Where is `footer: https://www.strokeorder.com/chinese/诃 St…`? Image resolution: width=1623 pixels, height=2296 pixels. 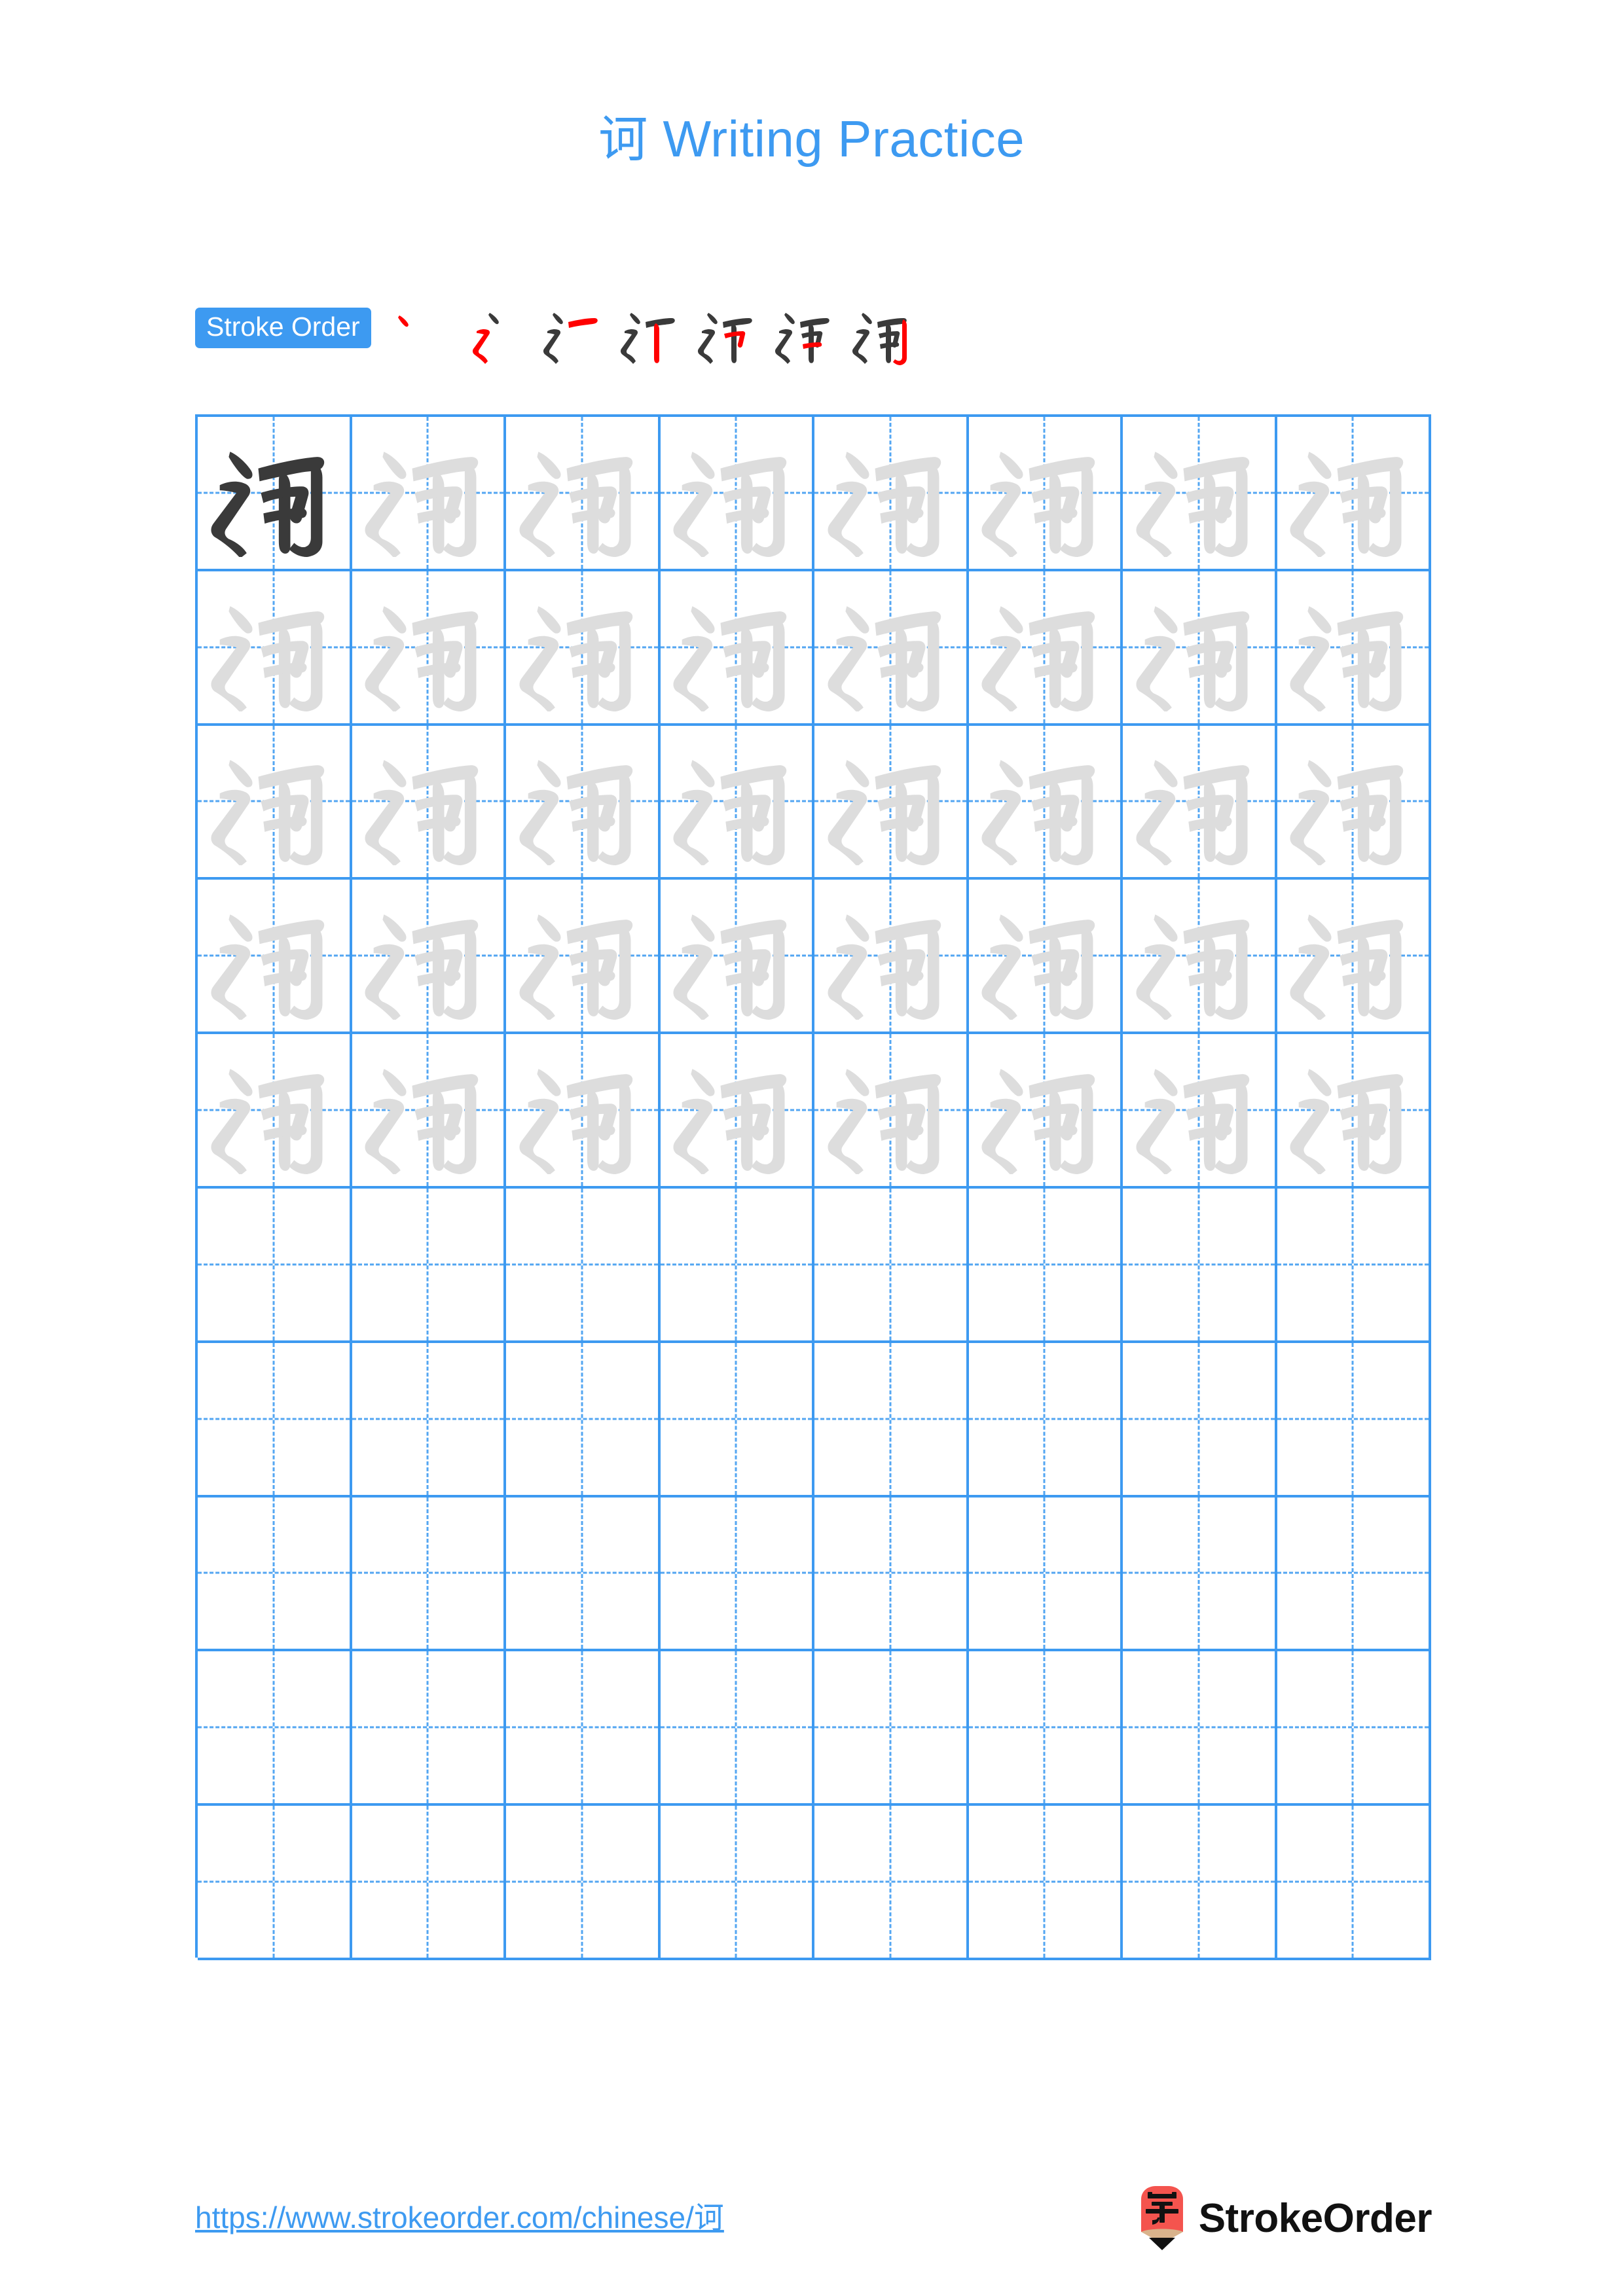
footer: https://www.strokeorder.com/chinese/诃 St… is located at coordinates (811, 2222).